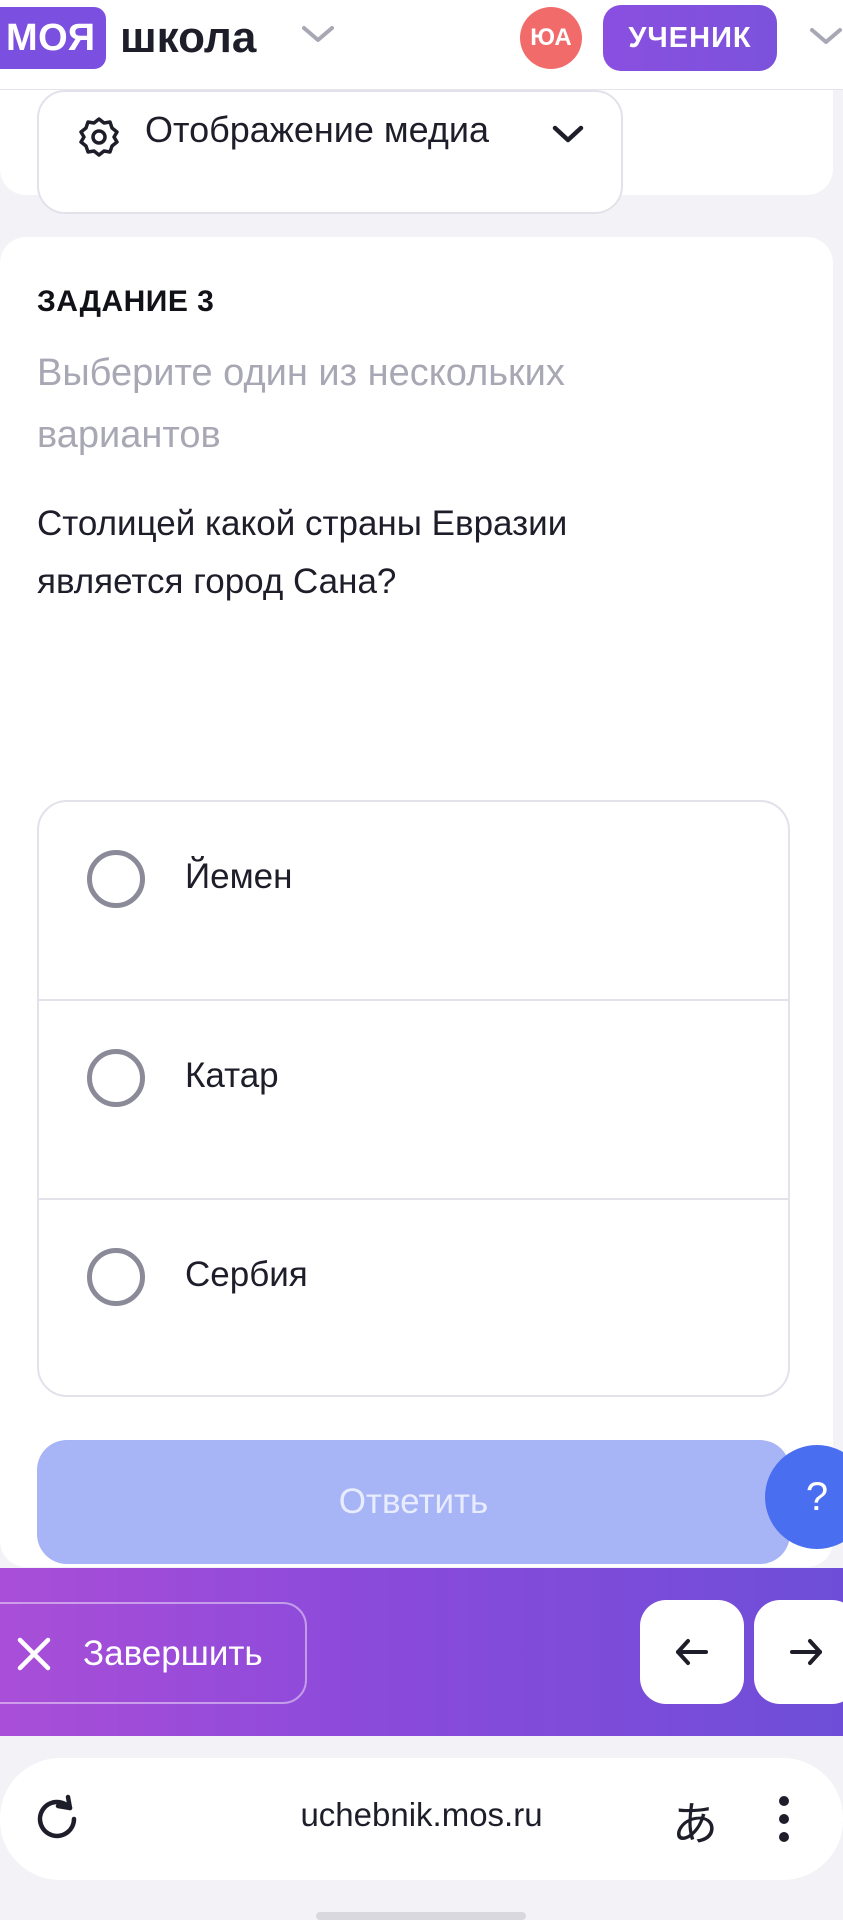 The width and height of the screenshot is (843, 1920). I want to click on answer-option: Сербия, so click(413, 1297).